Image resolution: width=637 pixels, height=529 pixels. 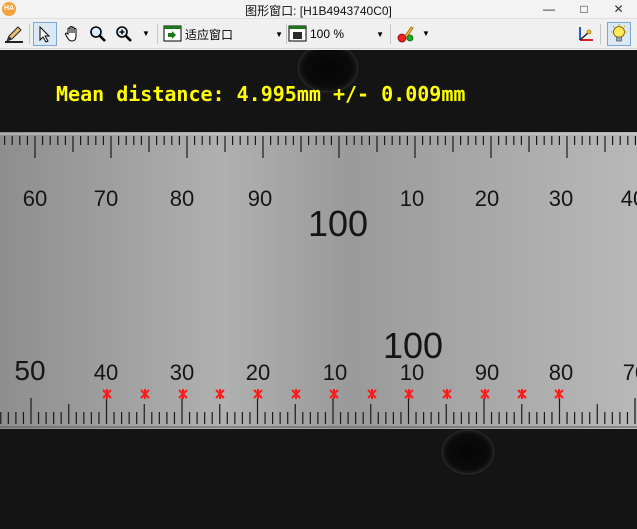 I want to click on zoom-level-combo: 100 % ▼, so click(x=336, y=34).